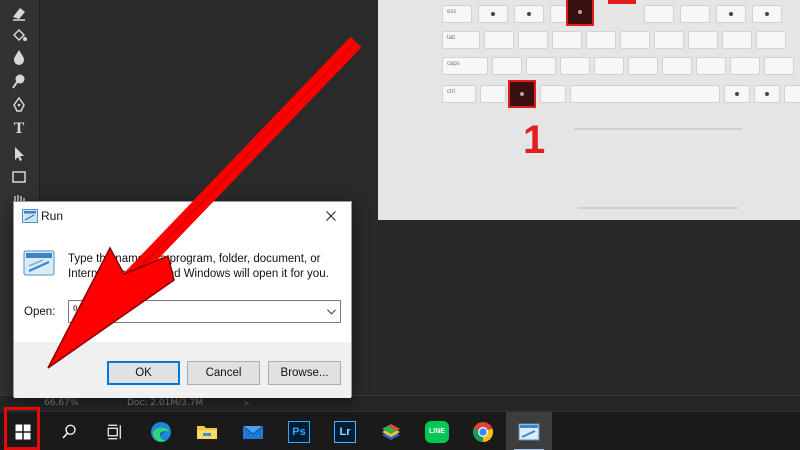 The width and height of the screenshot is (800, 450). I want to click on windows-icon, so click(23, 431).